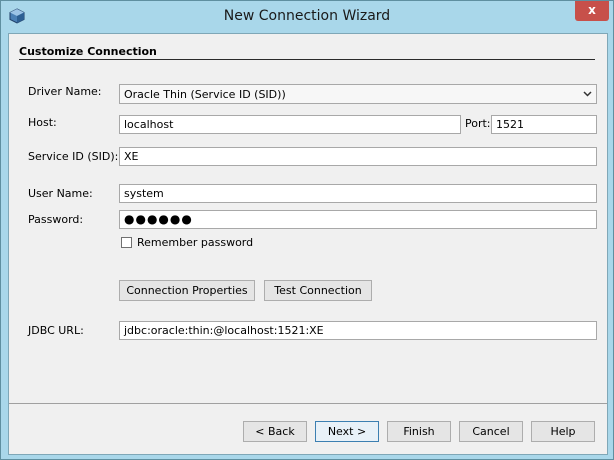 The width and height of the screenshot is (614, 460). What do you see at coordinates (88, 51) in the screenshot?
I see `section-title: Customize Connection` at bounding box center [88, 51].